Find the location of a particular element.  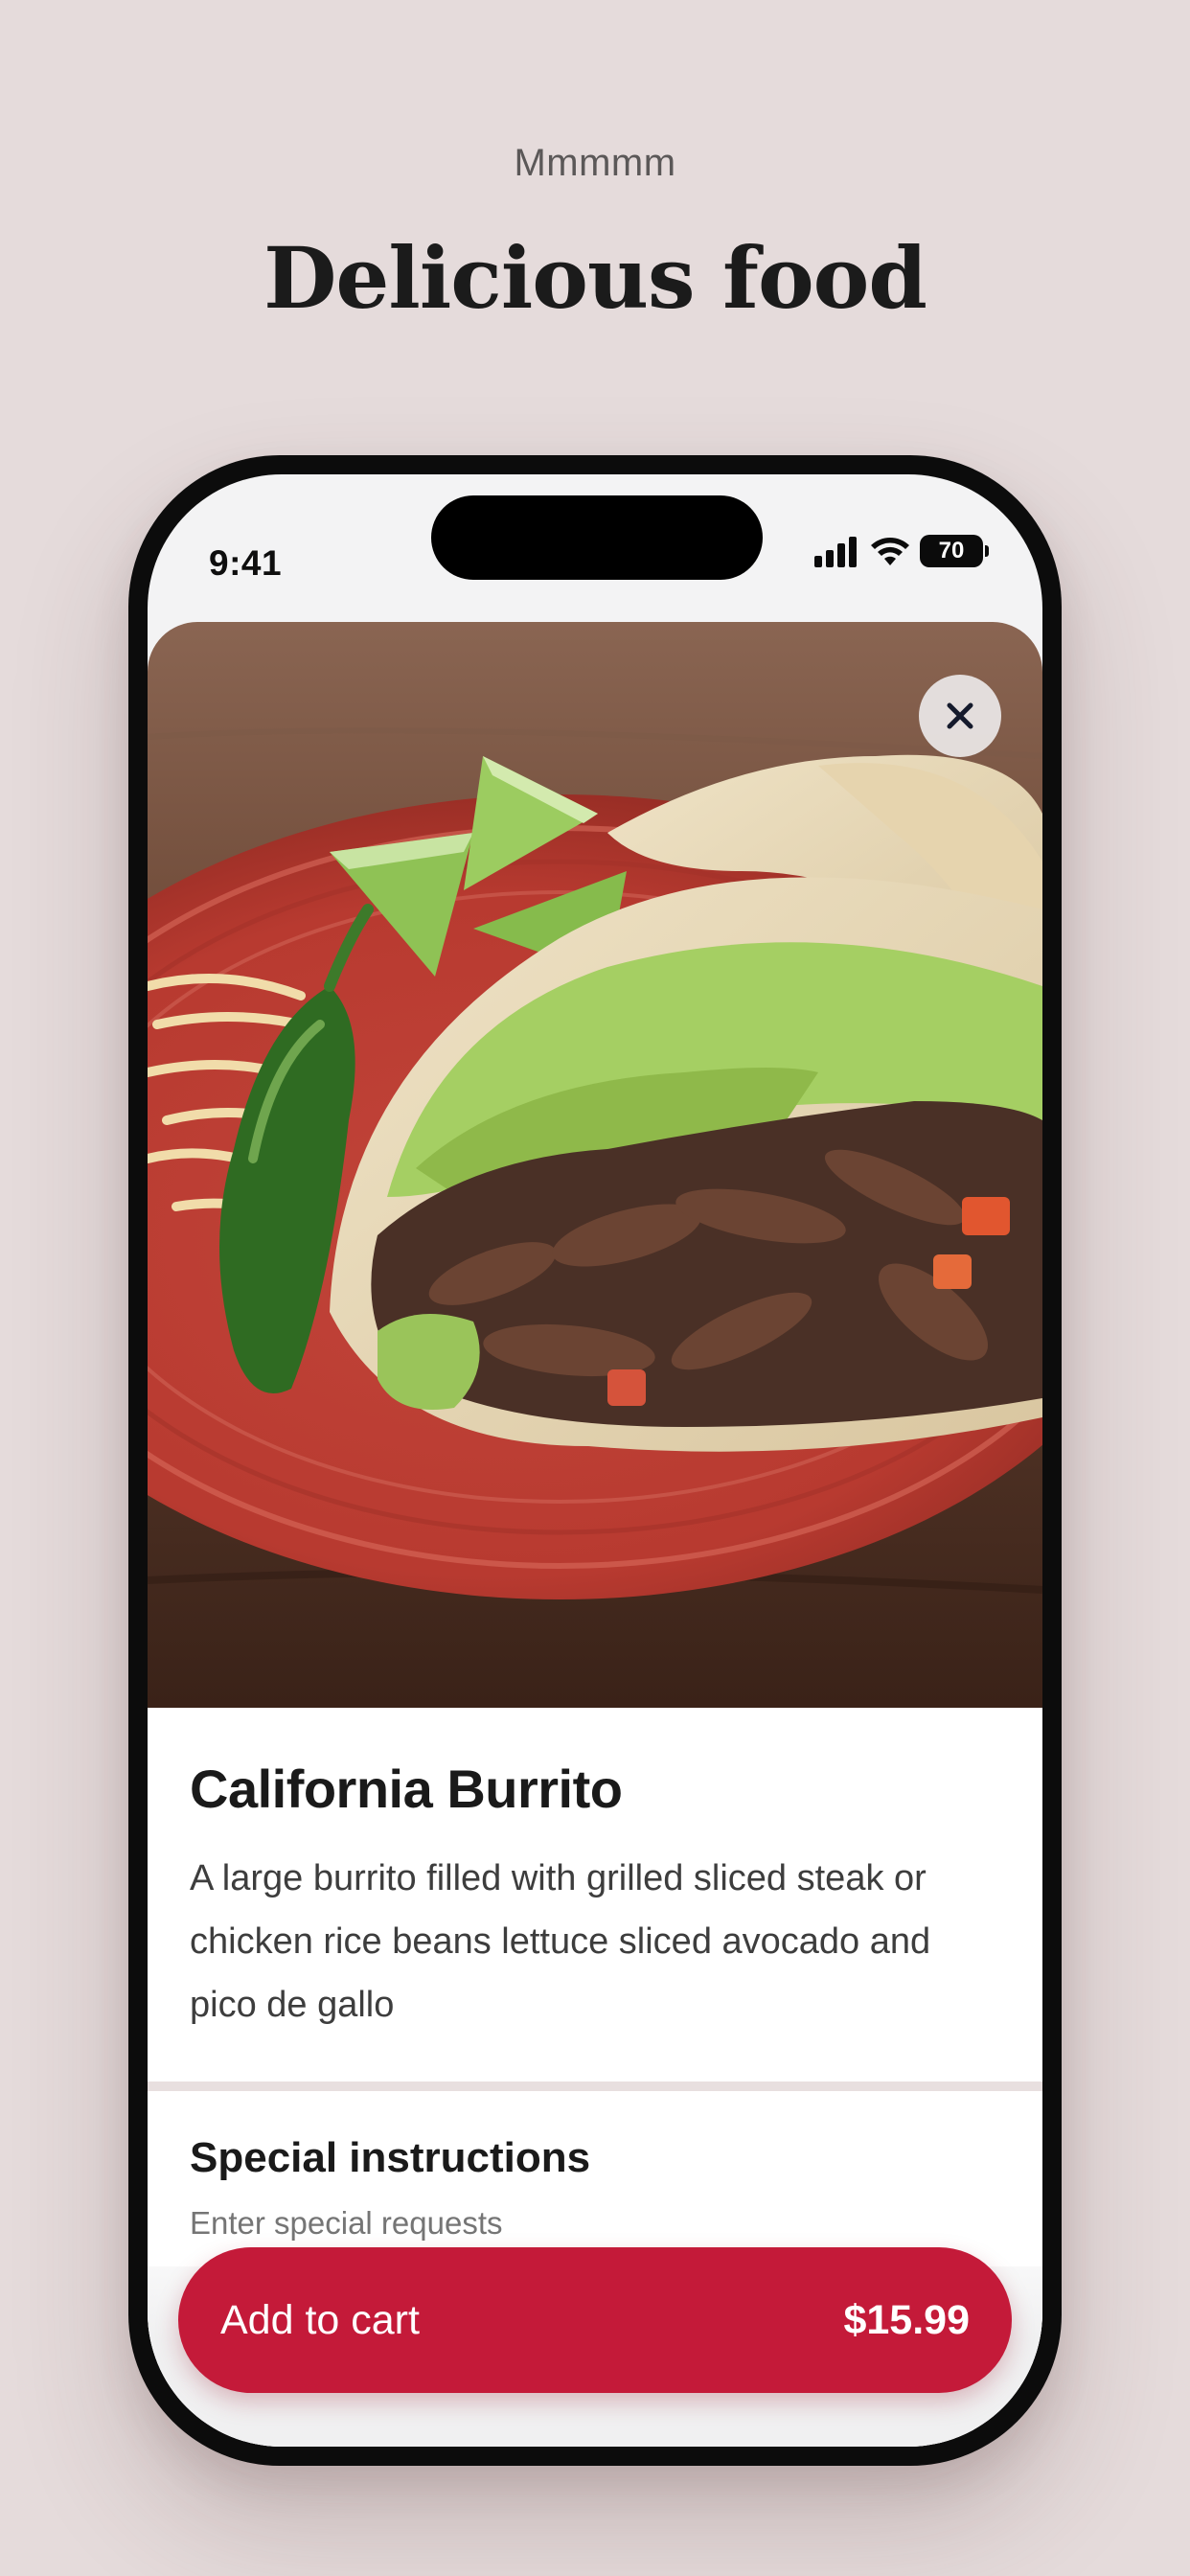

battery-icon: 70 is located at coordinates (955, 551).